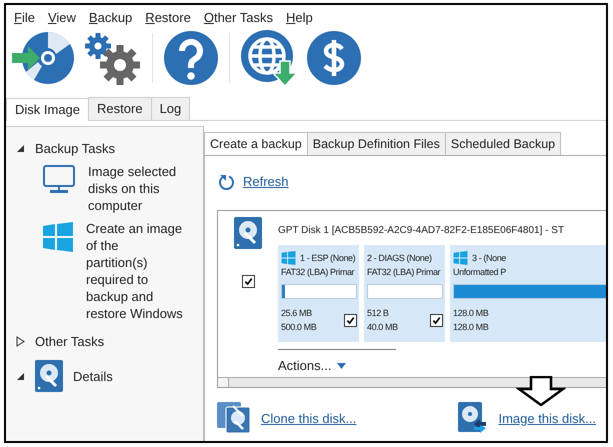 Image resolution: width=613 pixels, height=447 pixels. I want to click on partition-size: 512 B 40.0 MB, so click(382, 320).